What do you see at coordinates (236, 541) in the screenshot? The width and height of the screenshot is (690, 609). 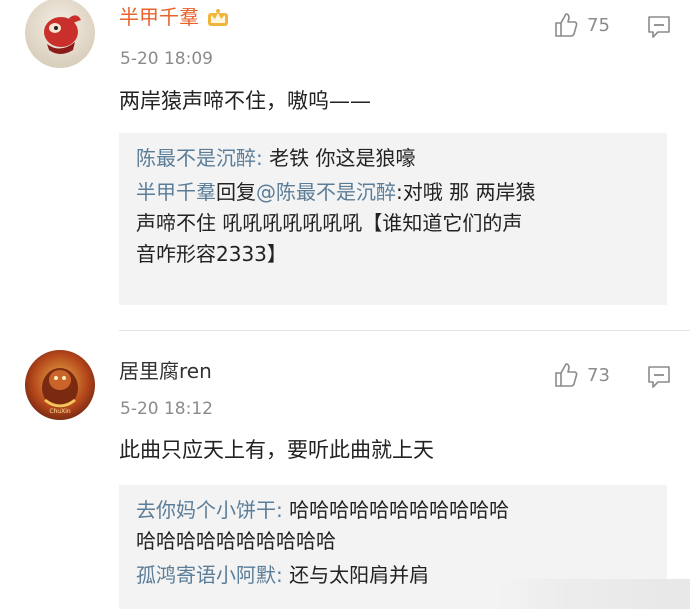 I see `reply-text-line2: 哈哈哈哈哈哈哈哈哈哈` at bounding box center [236, 541].